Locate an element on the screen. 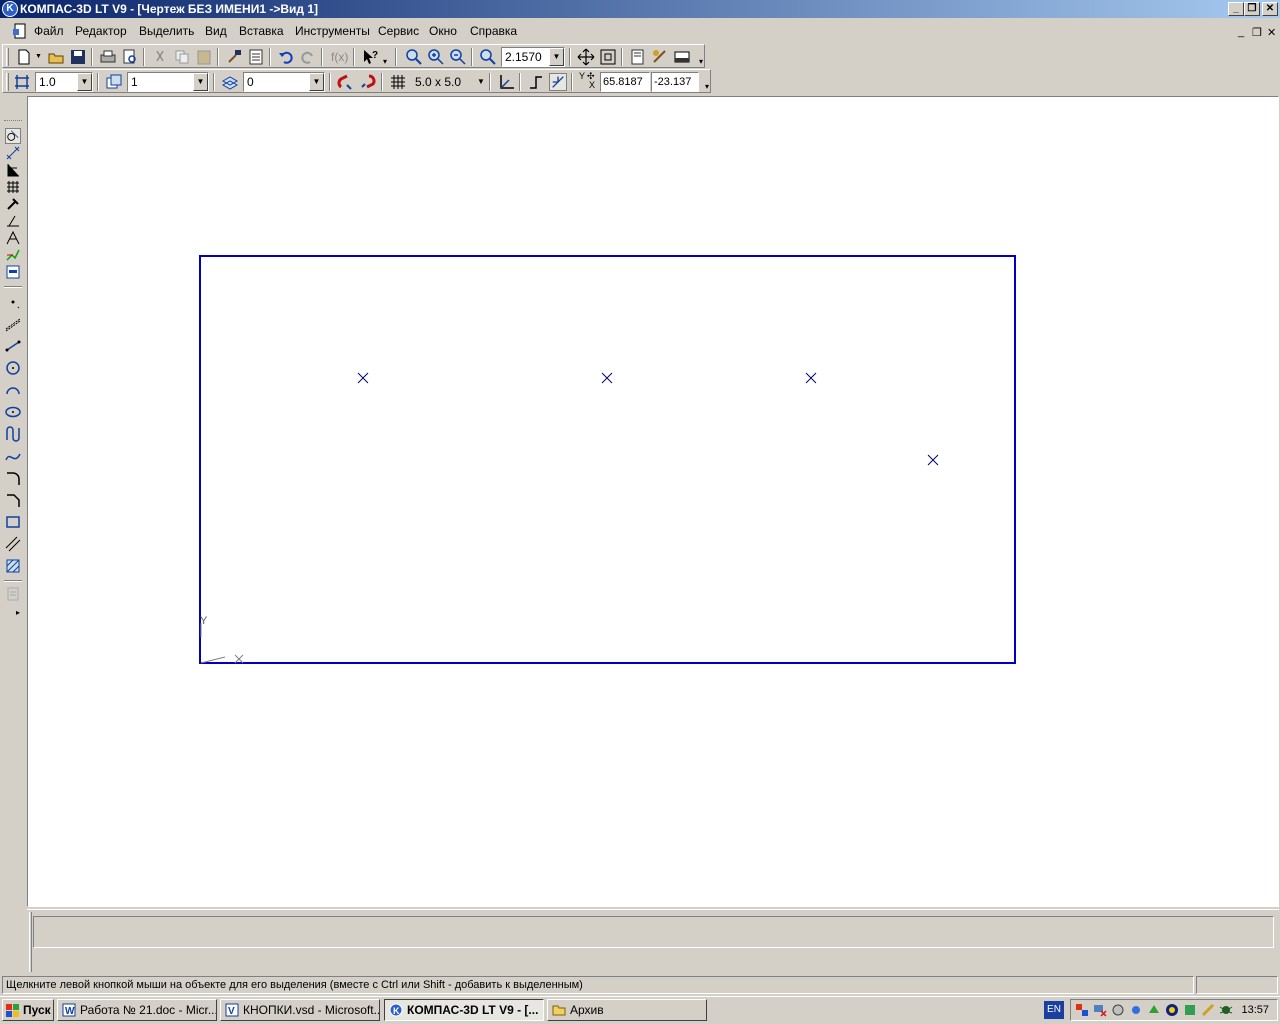 The width and height of the screenshot is (1280, 1024). snap-magnet-icon is located at coordinates (346, 82).